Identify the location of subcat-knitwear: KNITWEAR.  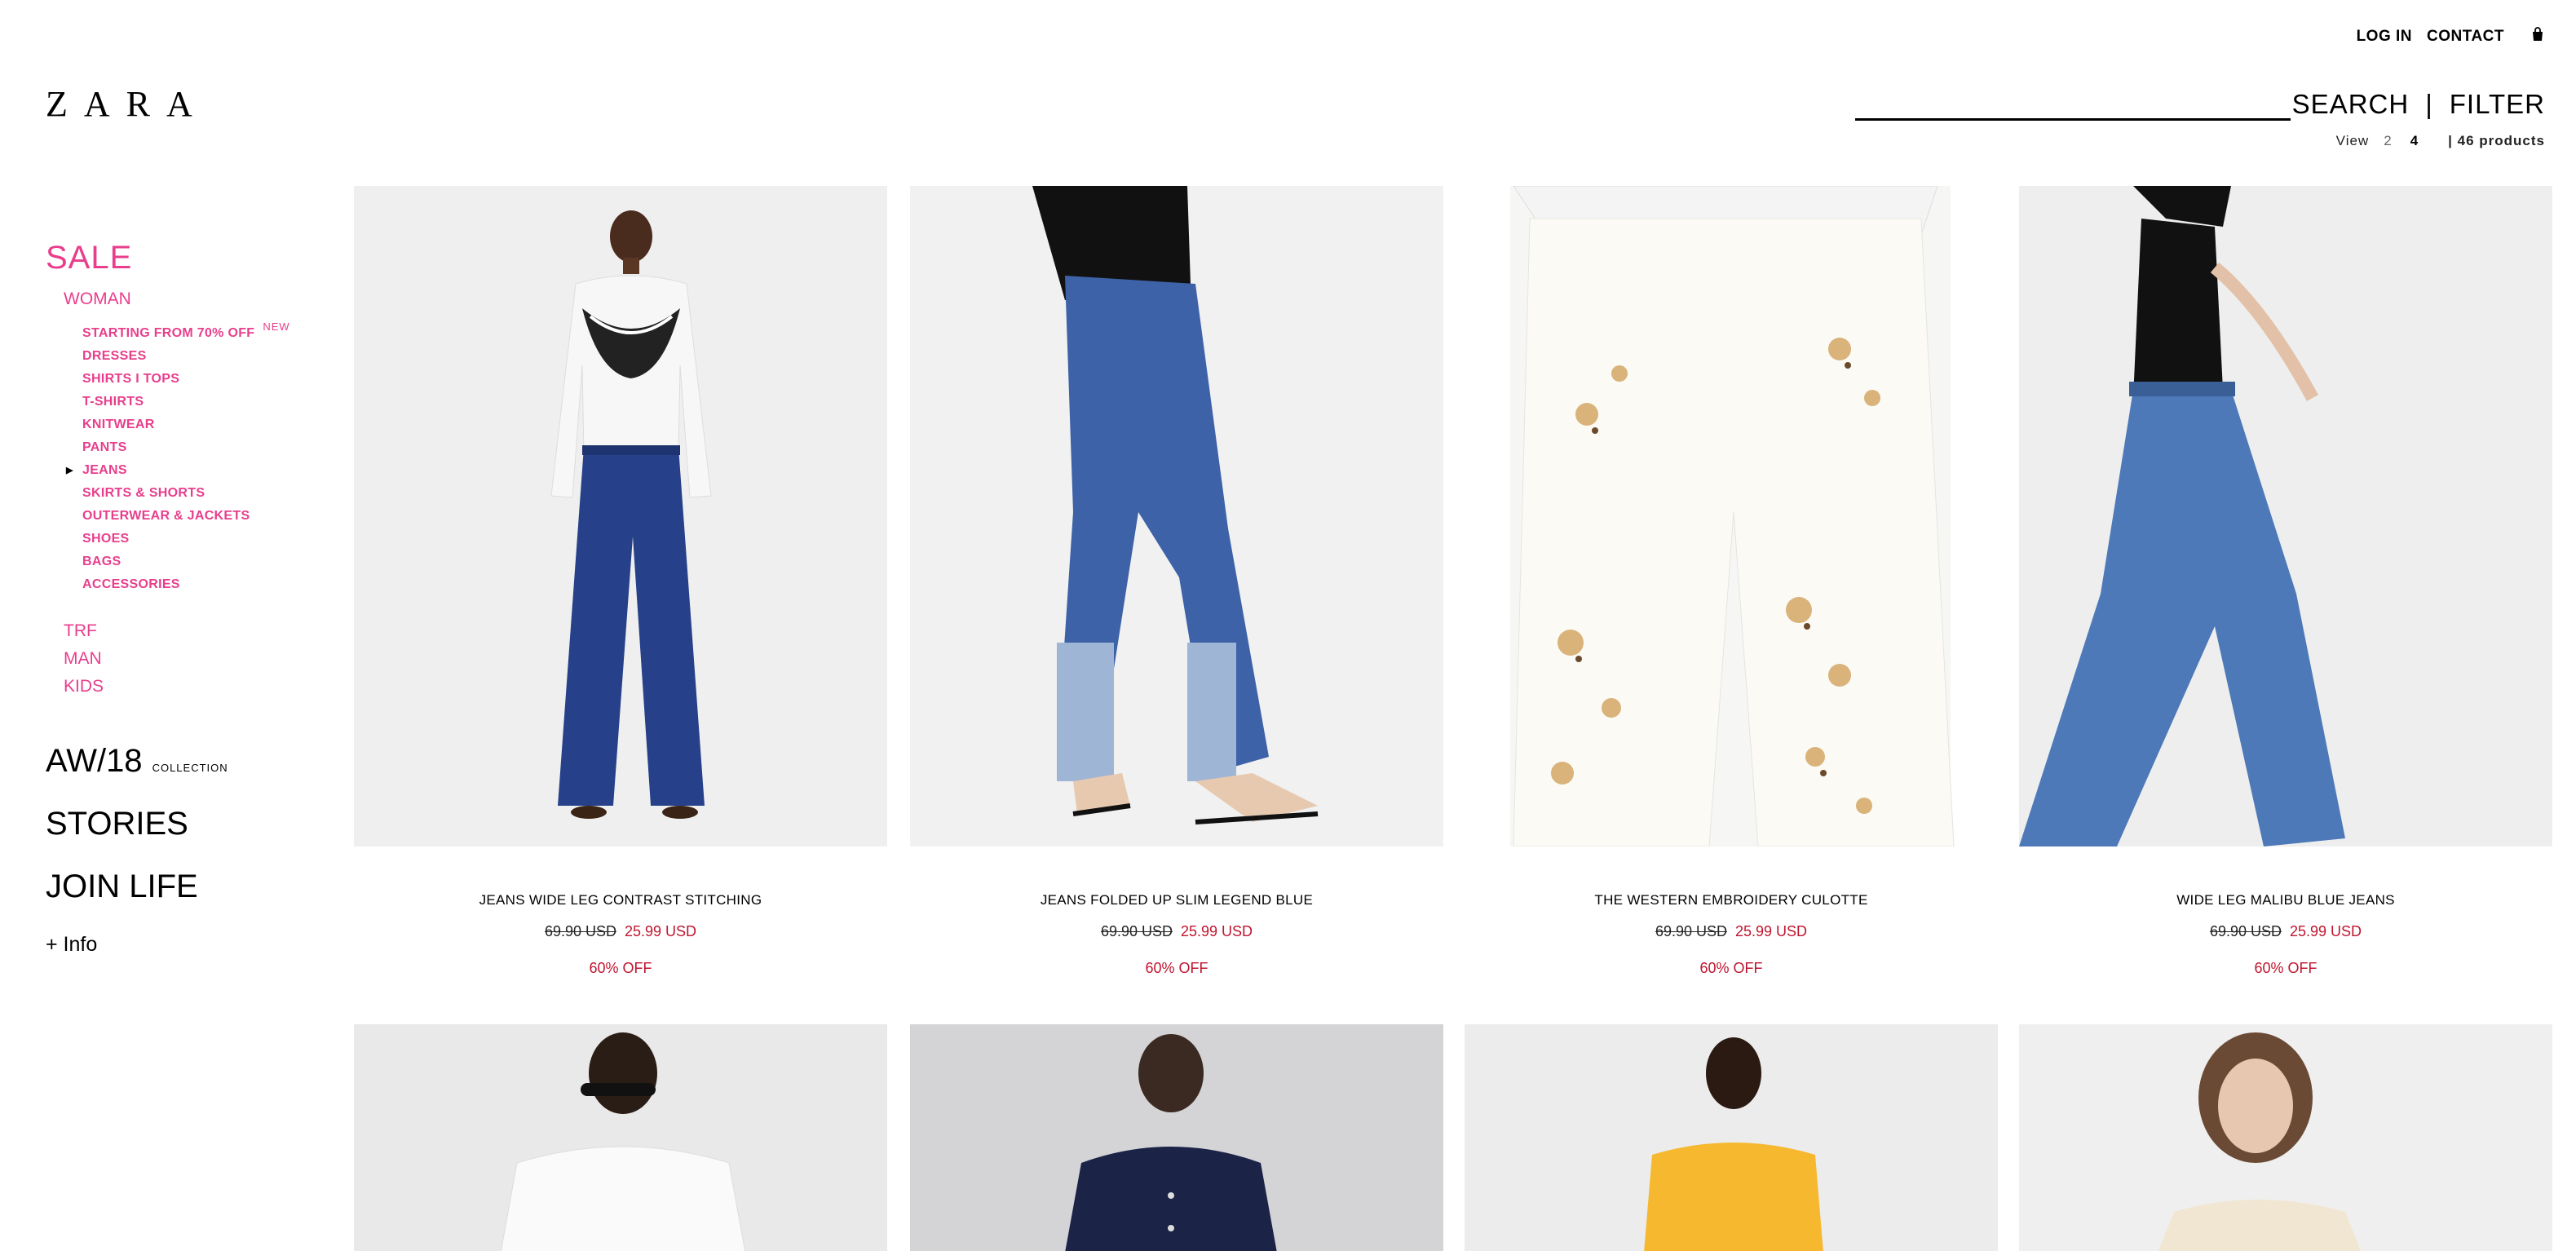
(198, 424).